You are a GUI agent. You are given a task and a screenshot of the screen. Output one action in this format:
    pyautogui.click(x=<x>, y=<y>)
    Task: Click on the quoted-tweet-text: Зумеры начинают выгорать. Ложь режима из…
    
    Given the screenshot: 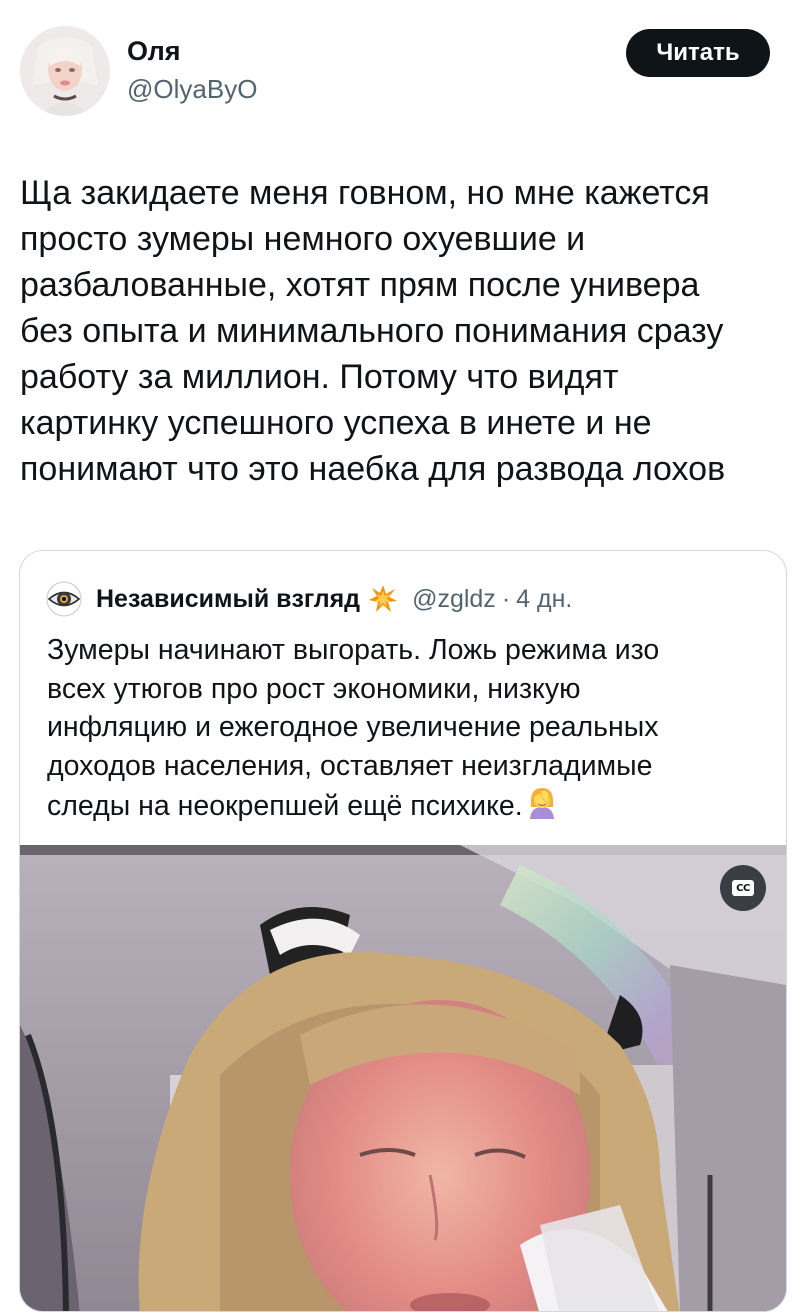 What is the action you would take?
    pyautogui.click(x=402, y=728)
    